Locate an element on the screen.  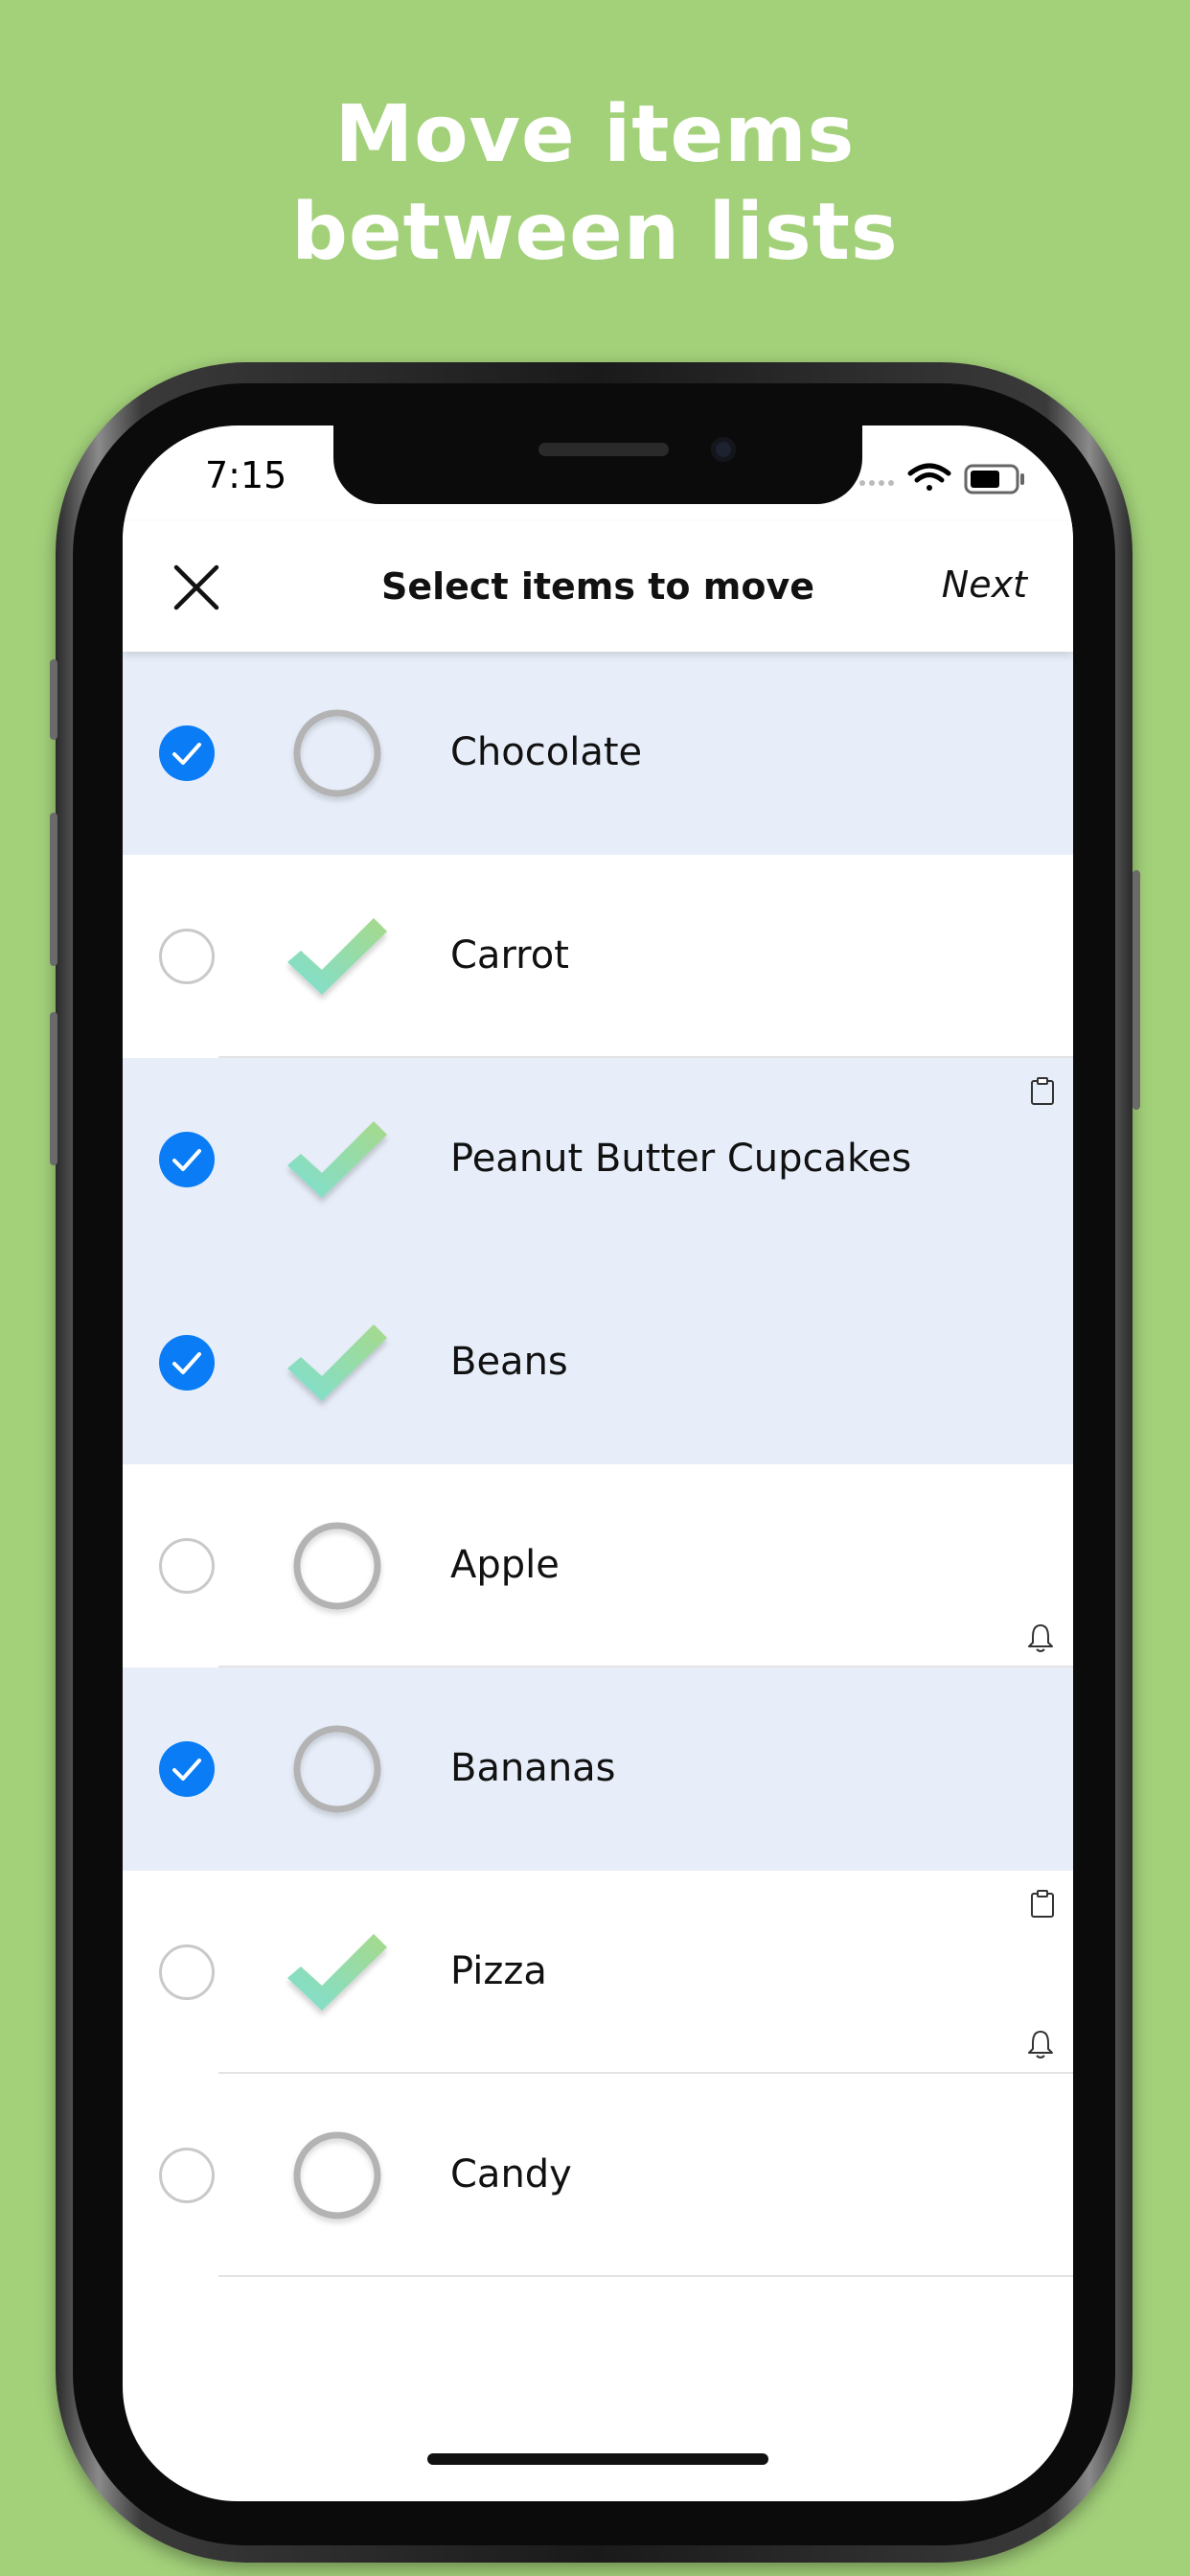
page-title: Select items to move is located at coordinates (597, 586).